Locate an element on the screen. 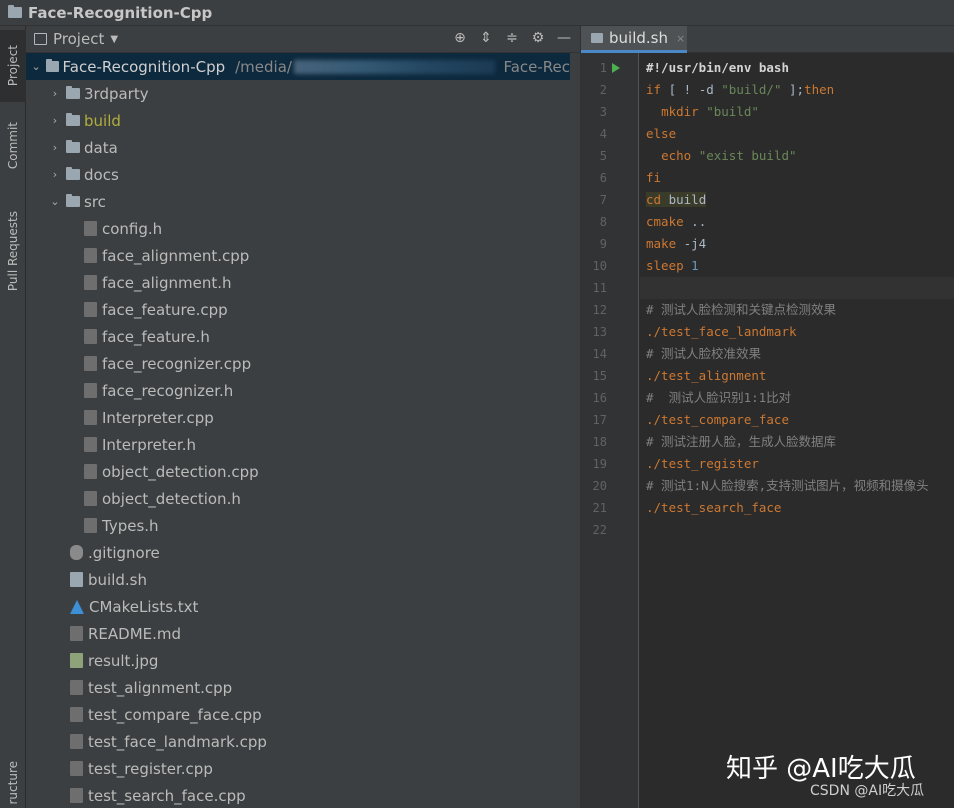 The width and height of the screenshot is (954, 808). tree-file: Interpreter.h is located at coordinates (298, 444).